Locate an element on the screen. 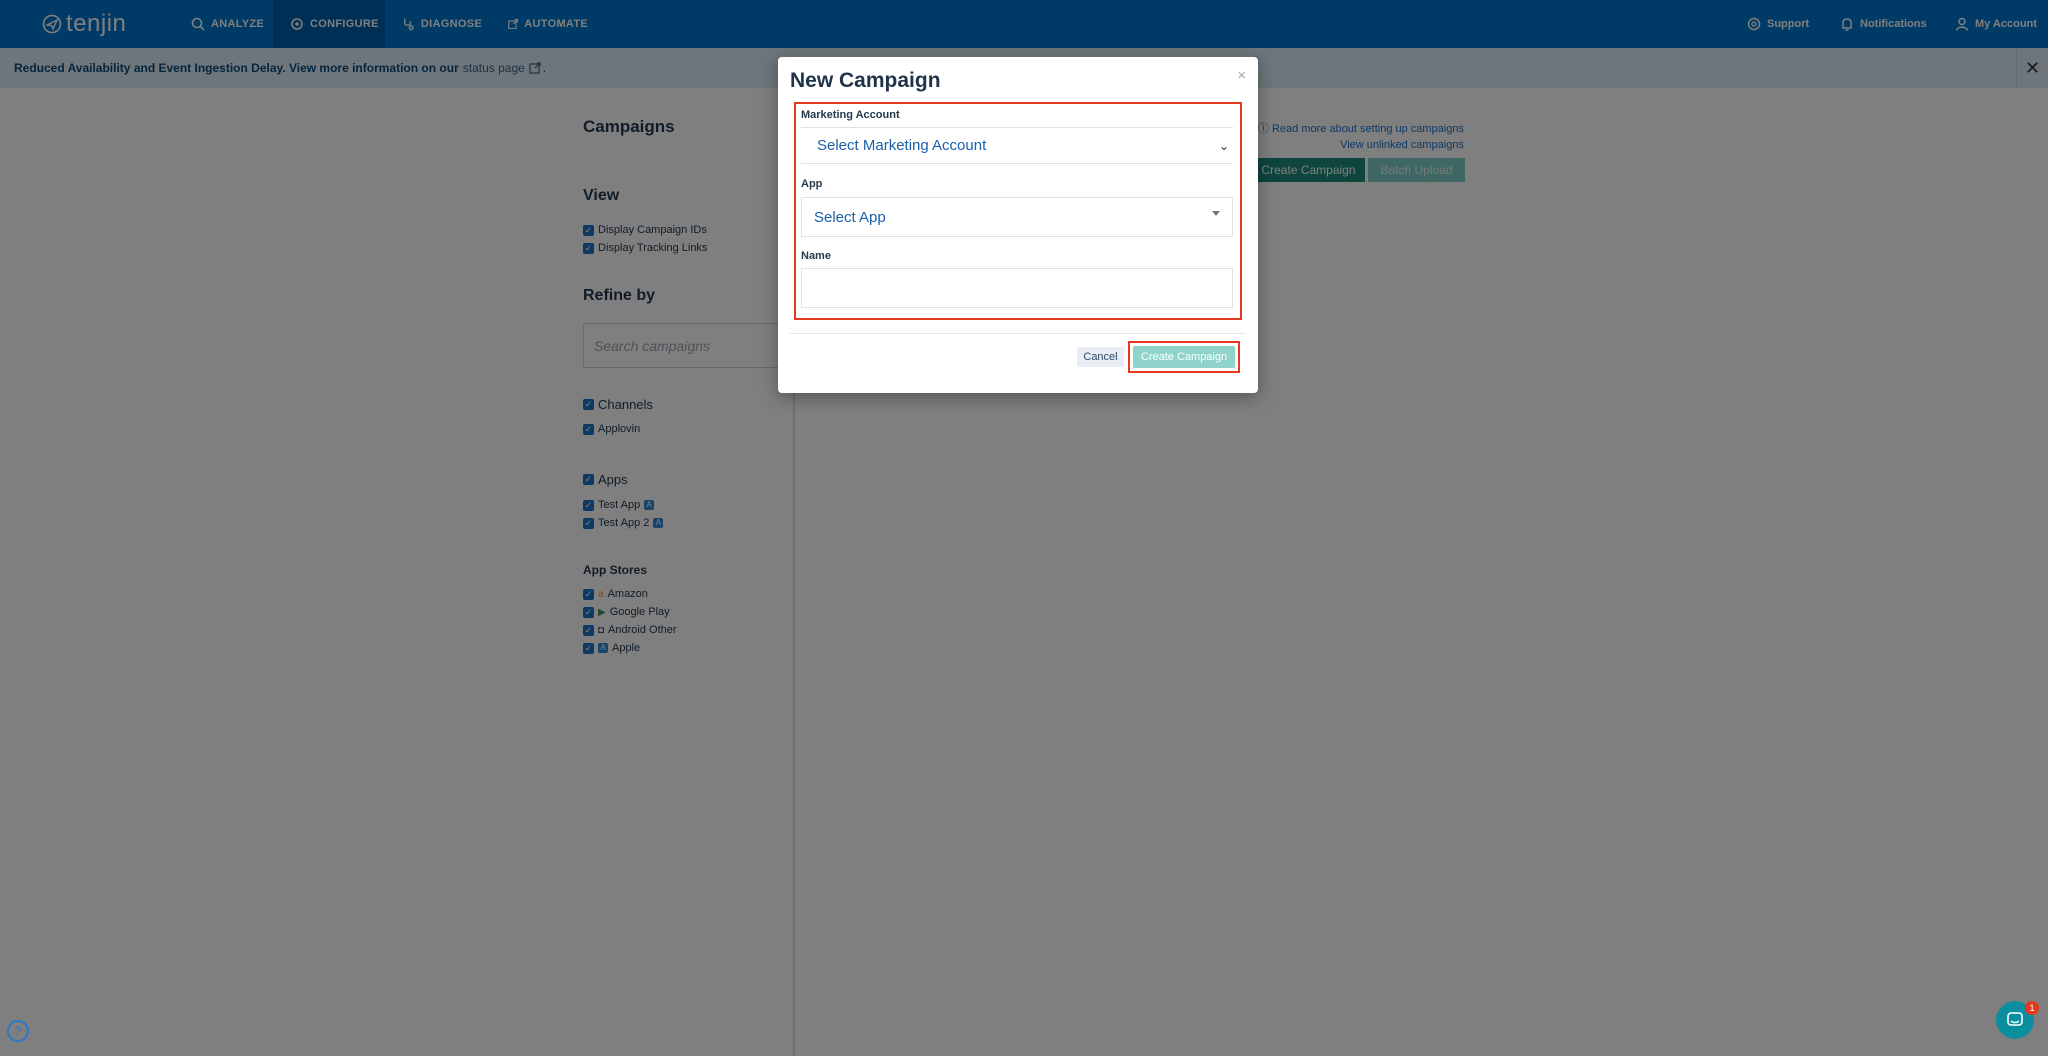  app-select: Select App is located at coordinates (1017, 217).